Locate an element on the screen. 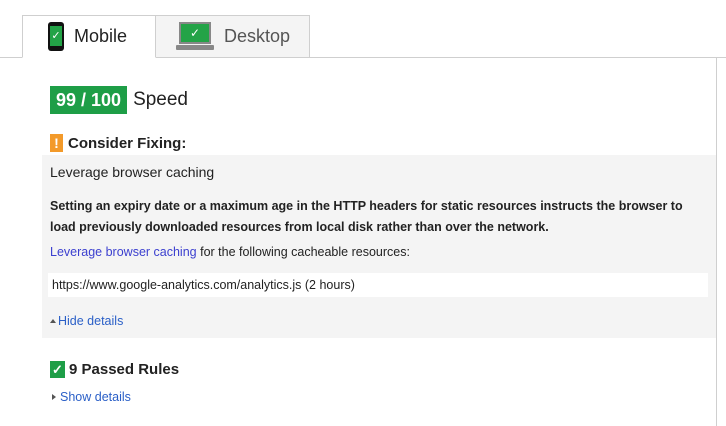  check-icon: ✓ is located at coordinates (57, 369).